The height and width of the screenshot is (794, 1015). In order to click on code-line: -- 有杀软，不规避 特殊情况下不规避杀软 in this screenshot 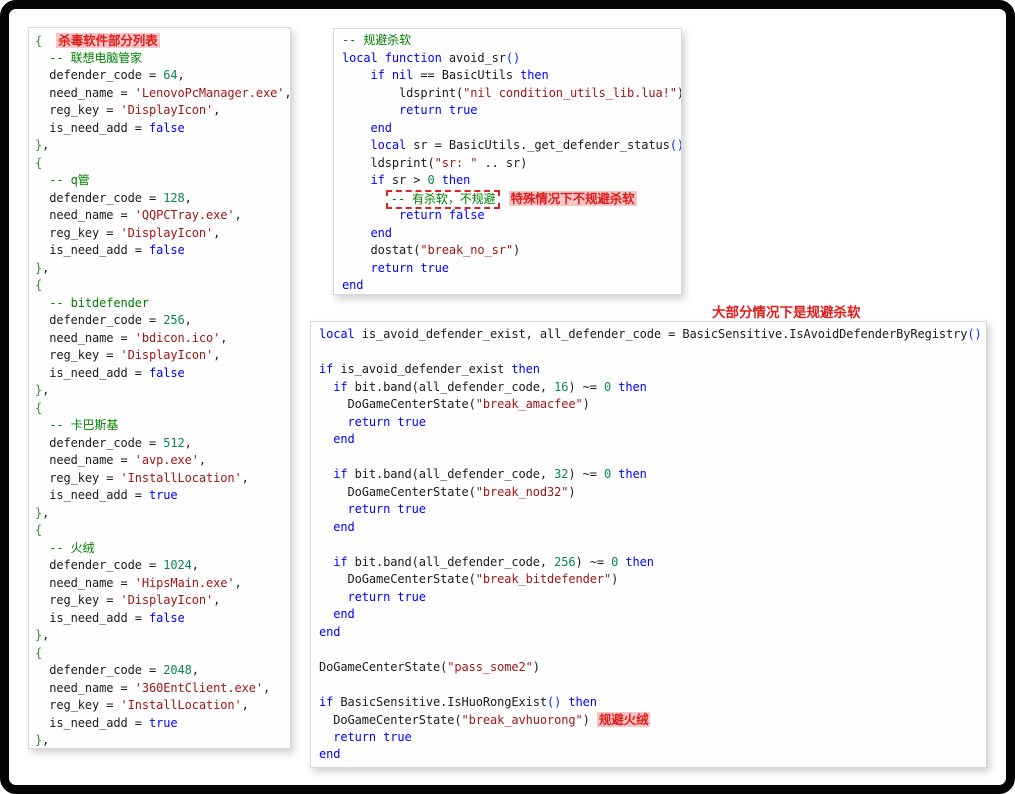, I will do `click(511, 199)`.